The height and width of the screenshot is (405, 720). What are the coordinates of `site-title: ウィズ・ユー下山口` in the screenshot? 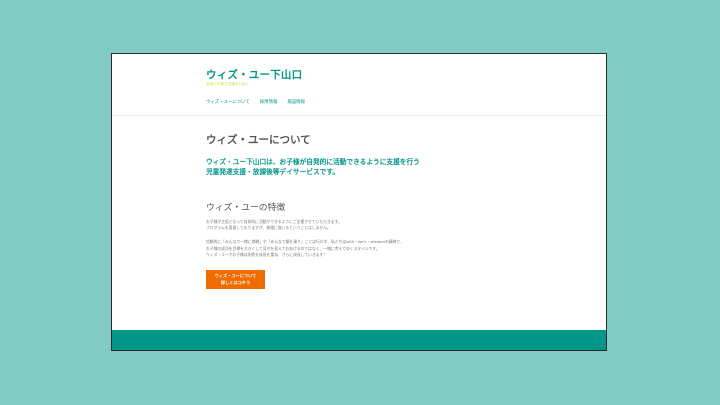 It's located at (254, 74).